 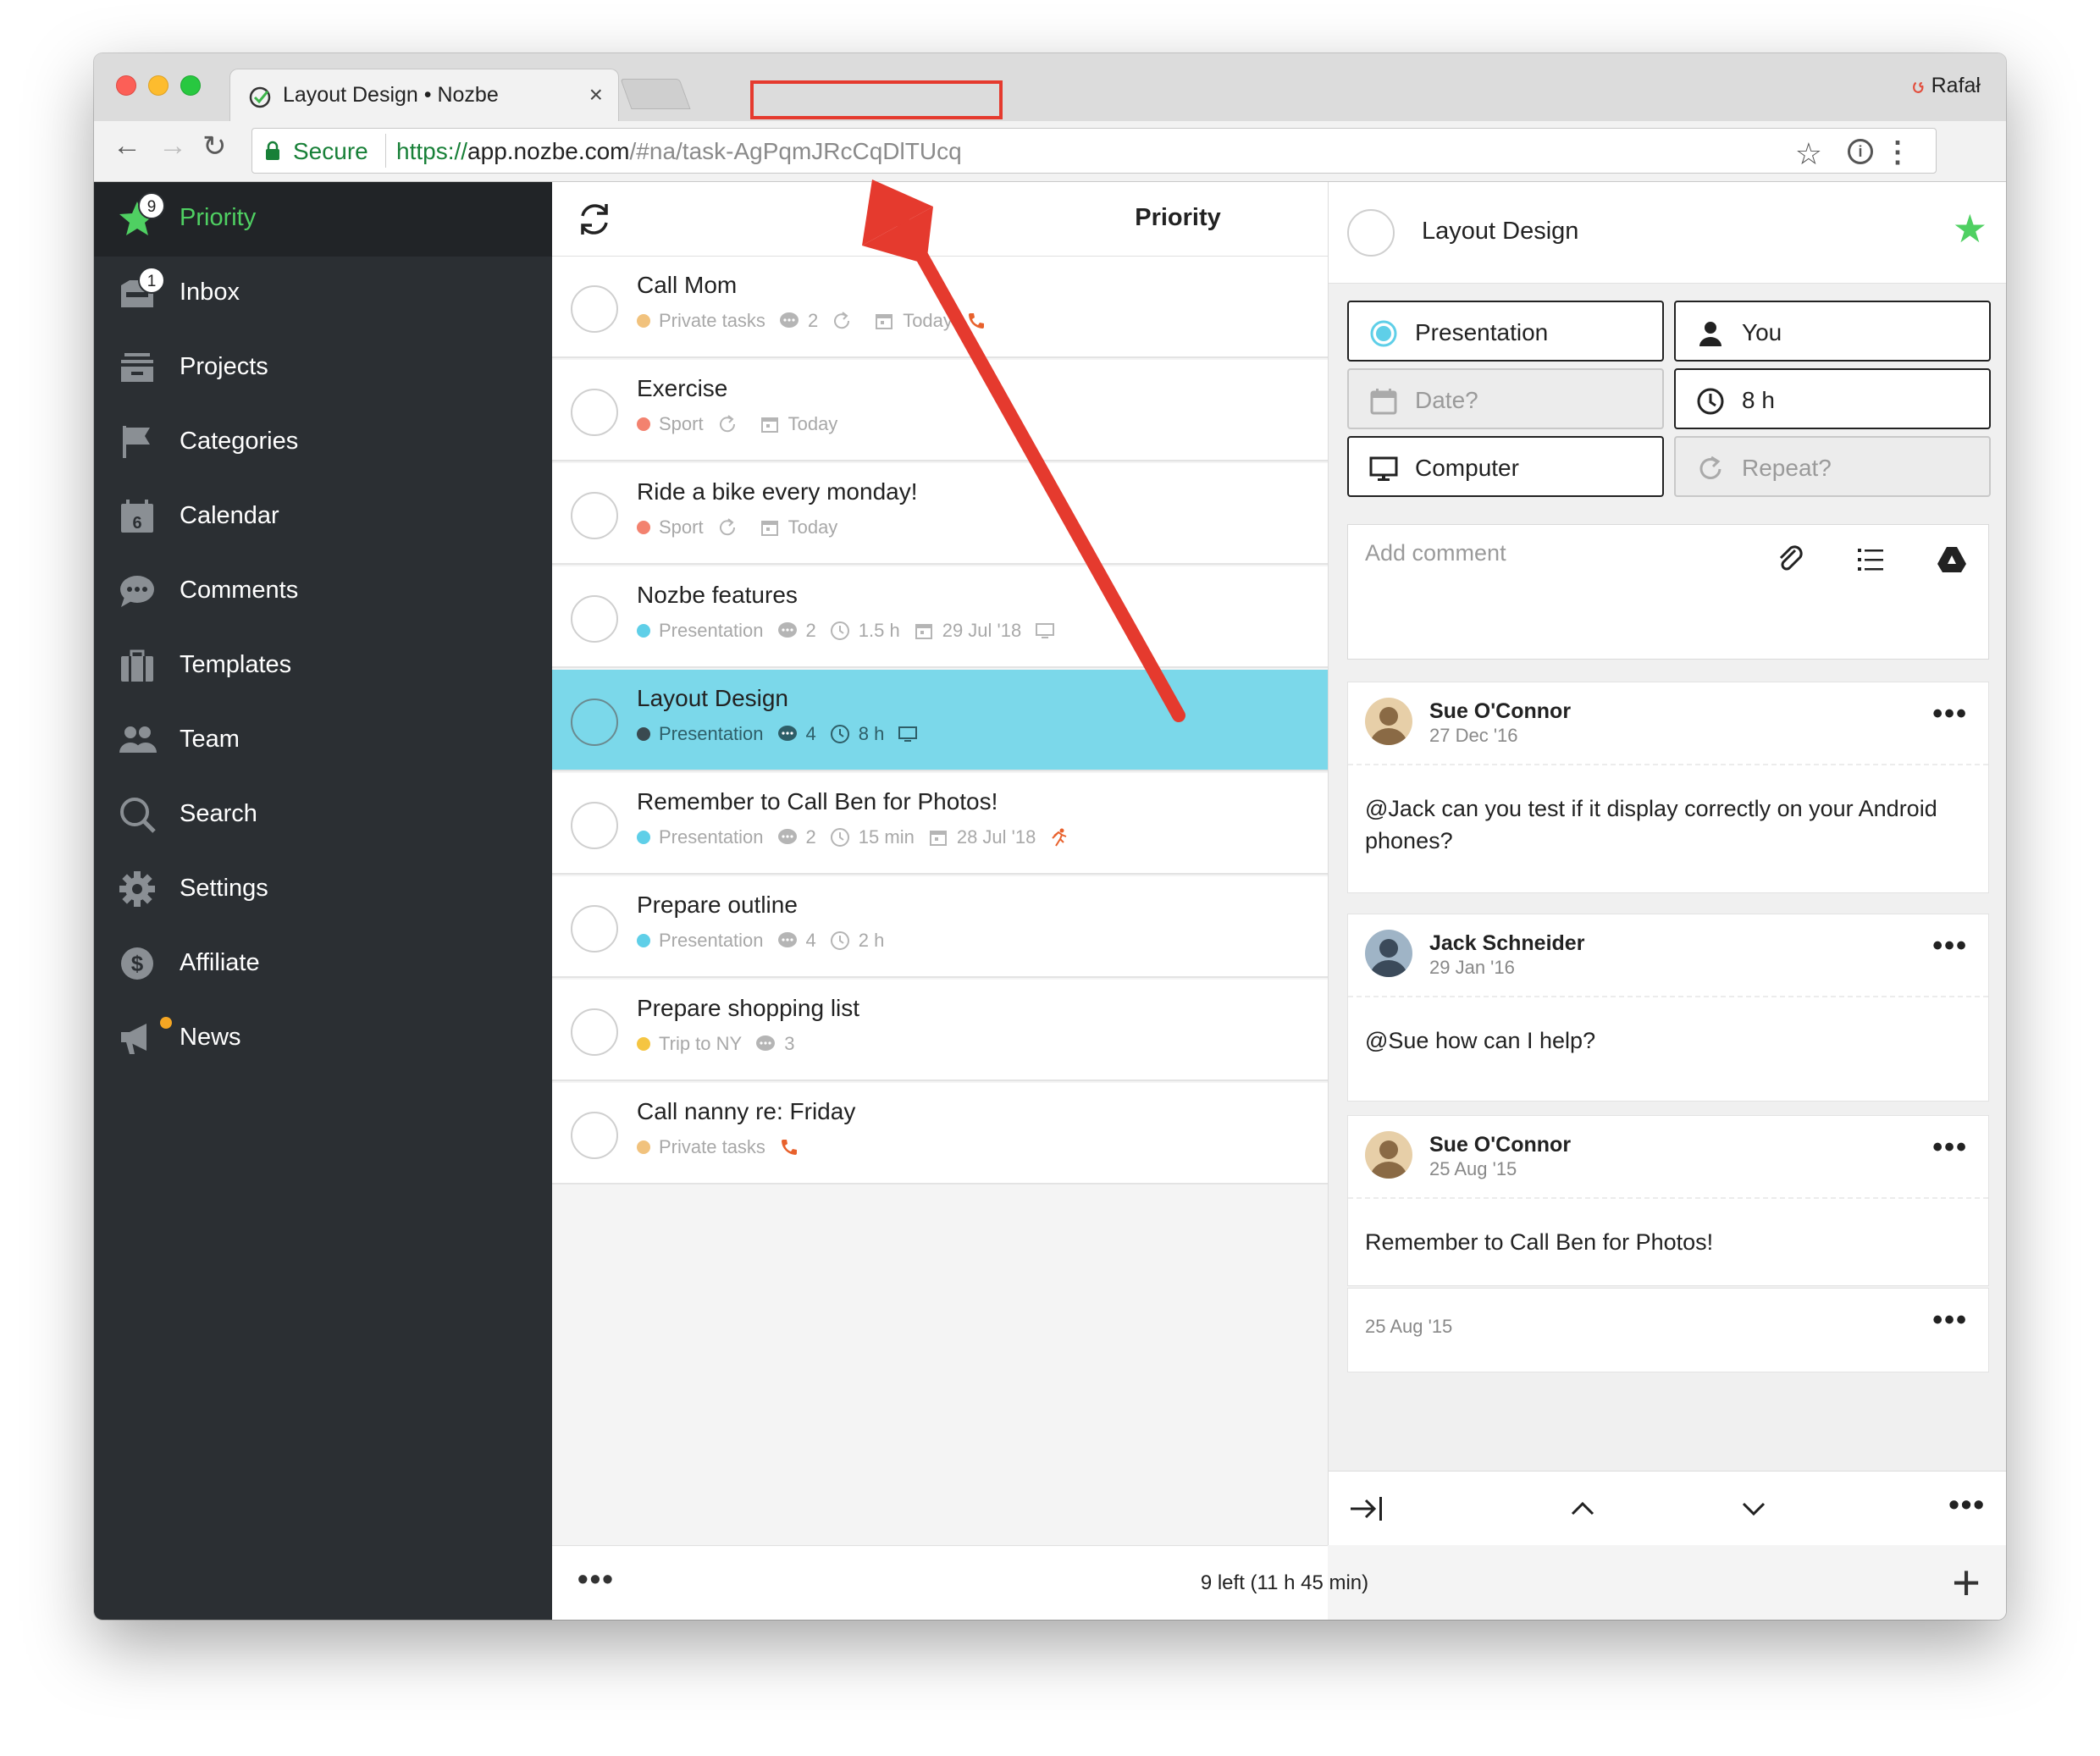 I want to click on task-project: Private tasks, so click(x=701, y=321).